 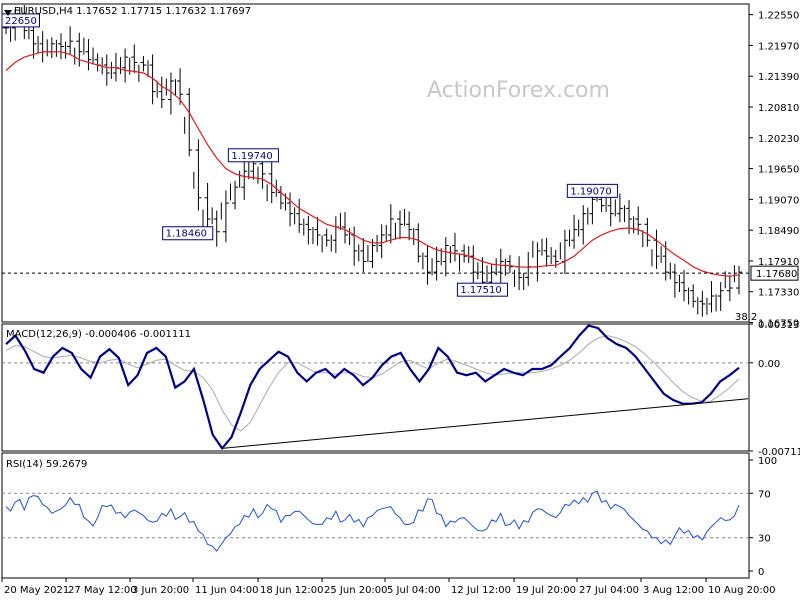 What do you see at coordinates (292, 590) in the screenshot?
I see `x-tick-label: 18 Jun 12:00` at bounding box center [292, 590].